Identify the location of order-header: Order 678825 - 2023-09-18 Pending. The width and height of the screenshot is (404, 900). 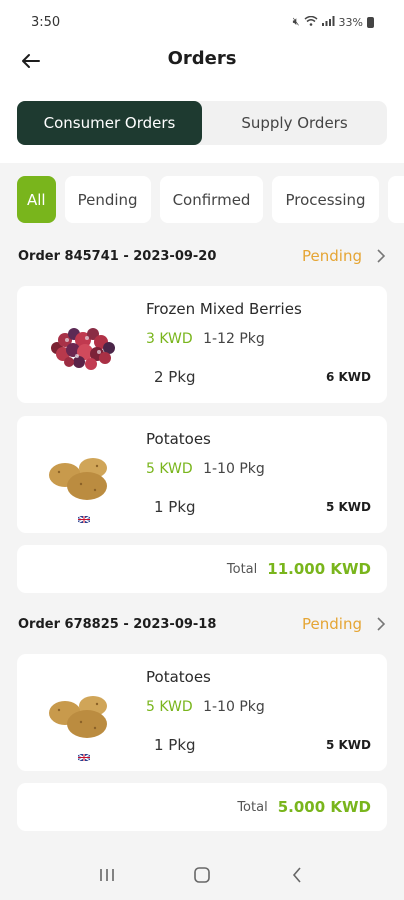
(202, 624).